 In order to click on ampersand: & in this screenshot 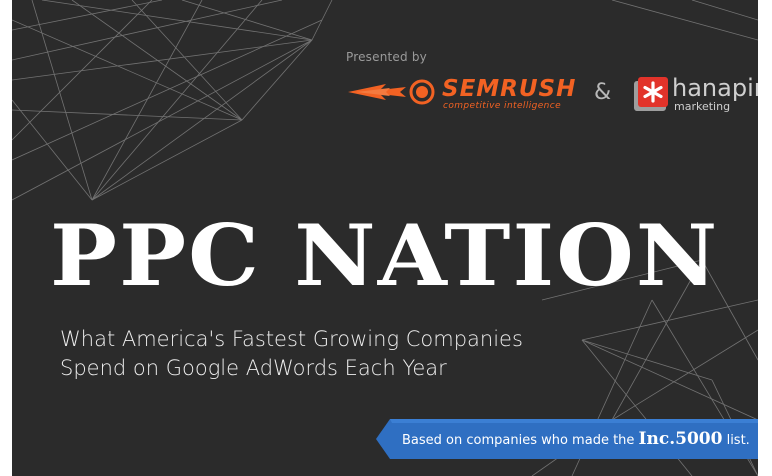, I will do `click(603, 92)`.